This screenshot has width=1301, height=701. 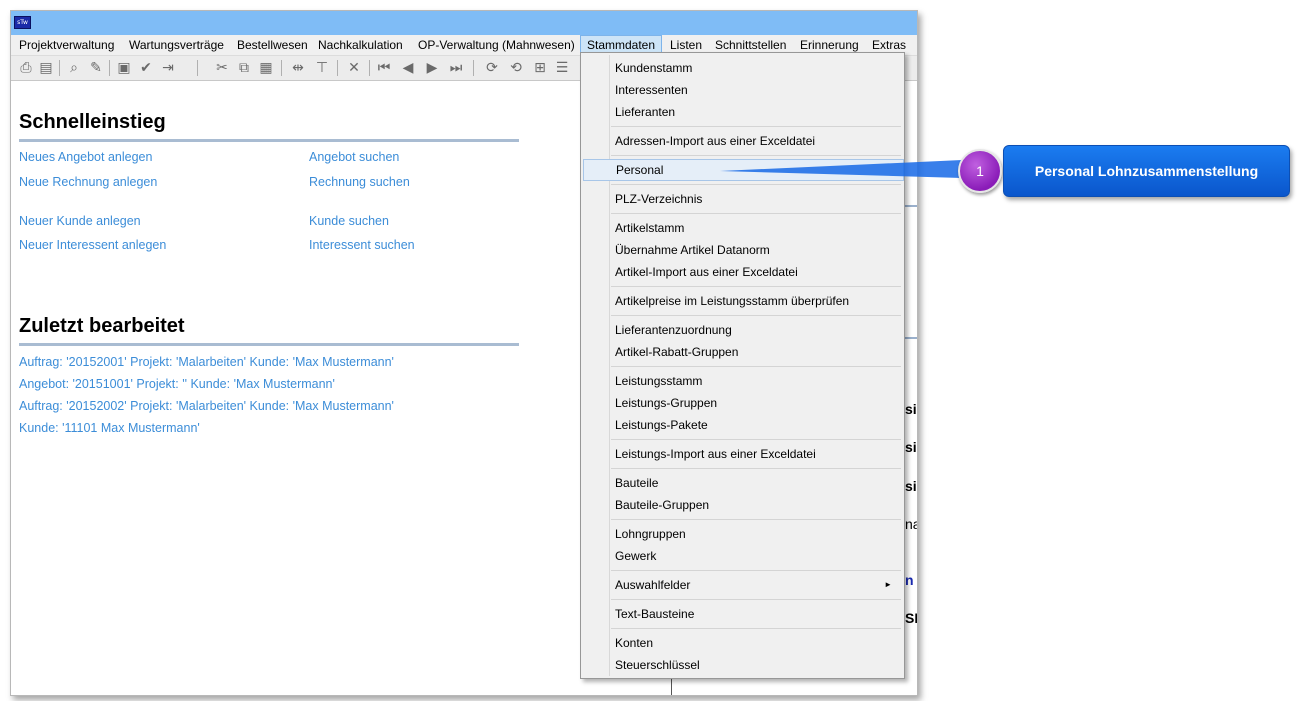 What do you see at coordinates (742, 272) in the screenshot?
I see `menu-item-artikel-import: Artikel-Import aus einer Exceldatei` at bounding box center [742, 272].